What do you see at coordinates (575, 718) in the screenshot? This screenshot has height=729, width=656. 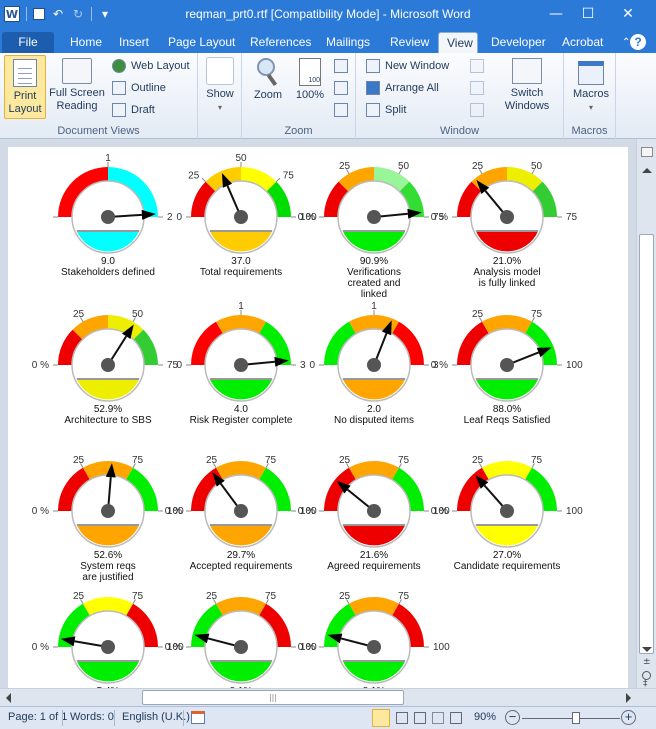 I see `zoom-slider-thumb` at bounding box center [575, 718].